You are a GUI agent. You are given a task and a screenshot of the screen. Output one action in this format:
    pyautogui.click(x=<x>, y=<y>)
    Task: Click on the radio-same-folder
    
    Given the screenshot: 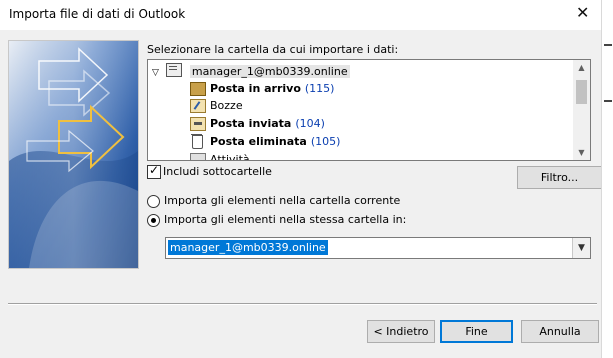 What is the action you would take?
    pyautogui.click(x=153, y=220)
    